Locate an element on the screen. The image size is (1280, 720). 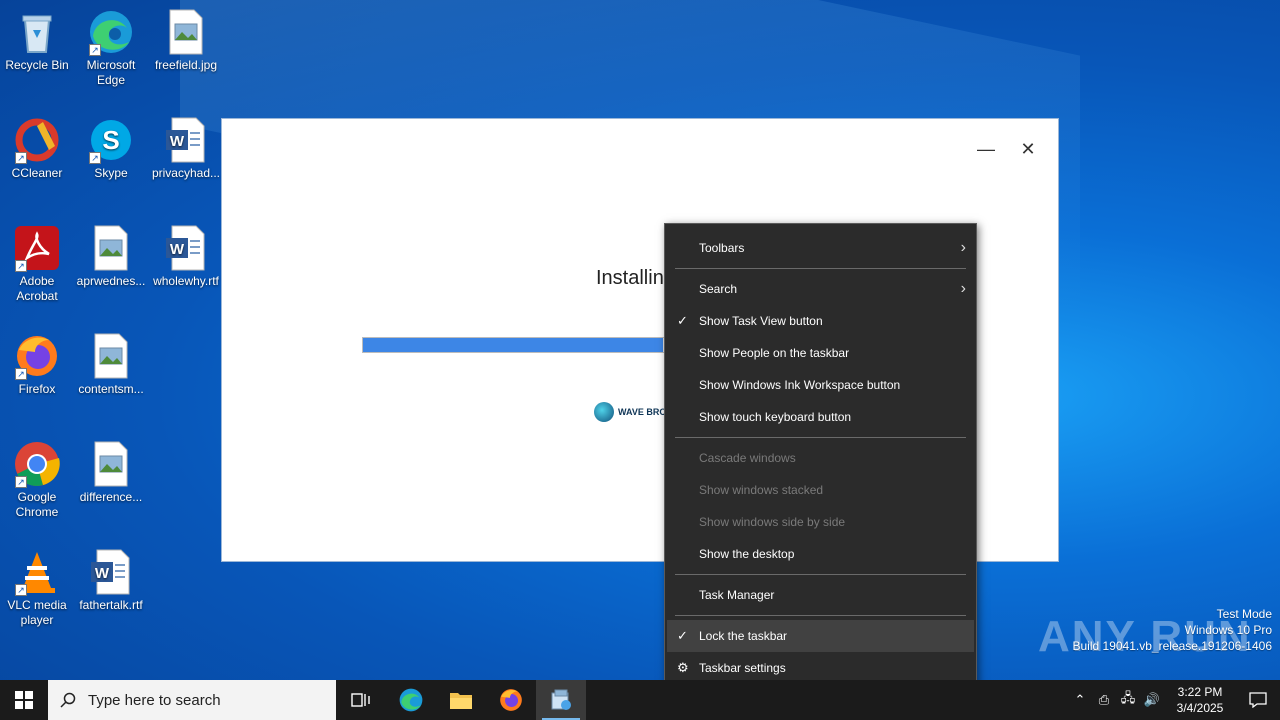
installing-status-text: Installin is located at coordinates (630, 278).